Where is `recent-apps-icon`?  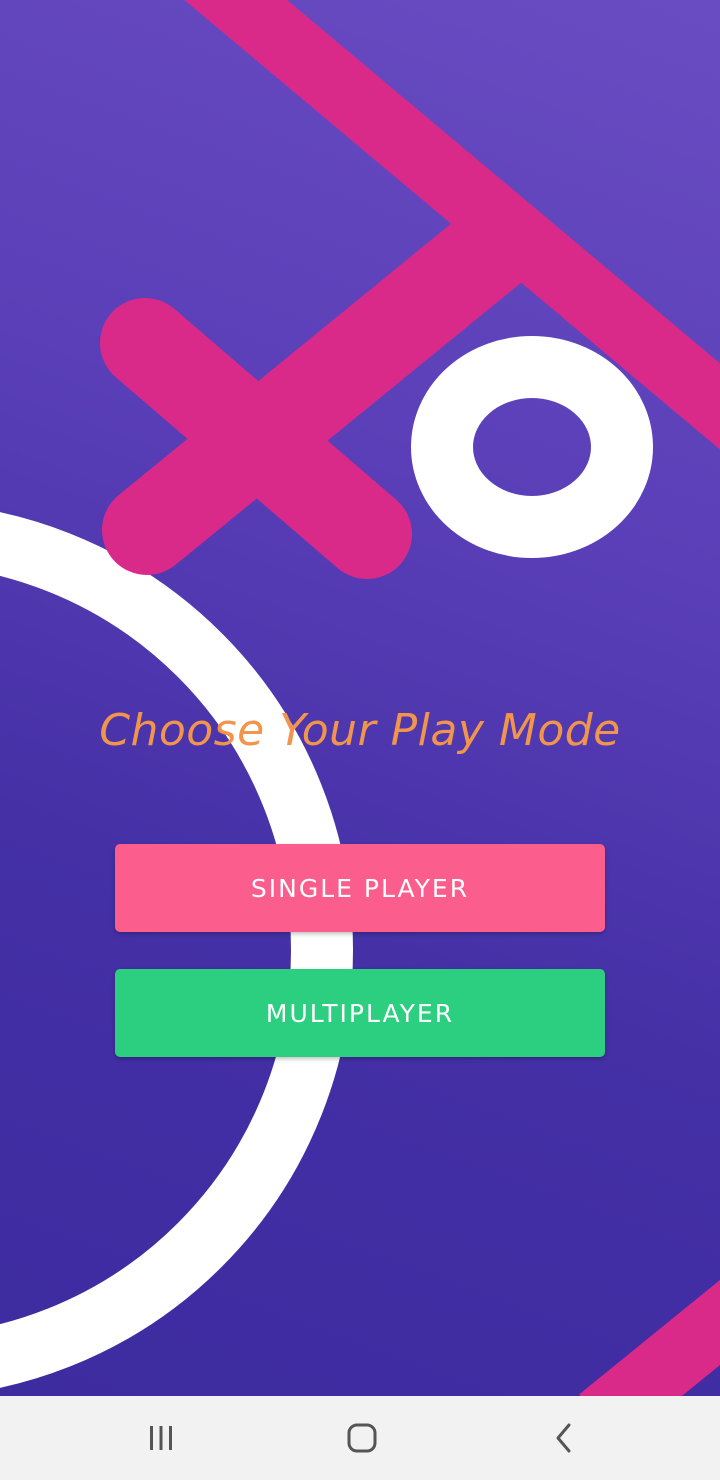 recent-apps-icon is located at coordinates (161, 1438).